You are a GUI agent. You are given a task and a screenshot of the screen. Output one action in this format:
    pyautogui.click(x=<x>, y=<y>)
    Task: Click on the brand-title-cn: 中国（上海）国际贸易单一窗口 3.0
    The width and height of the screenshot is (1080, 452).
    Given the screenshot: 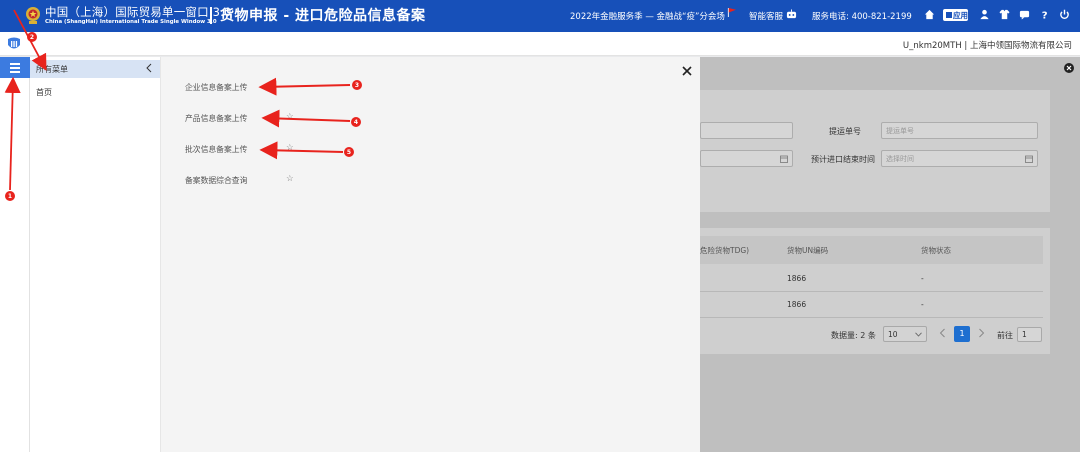 What is the action you would take?
    pyautogui.click(x=138, y=12)
    